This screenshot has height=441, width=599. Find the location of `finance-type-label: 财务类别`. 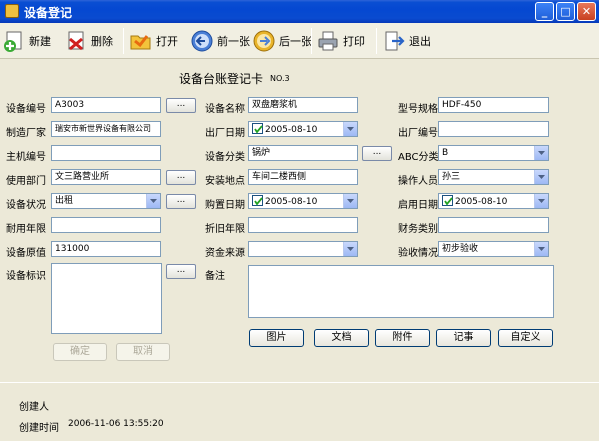

finance-type-label: 财务类别 is located at coordinates (418, 229).